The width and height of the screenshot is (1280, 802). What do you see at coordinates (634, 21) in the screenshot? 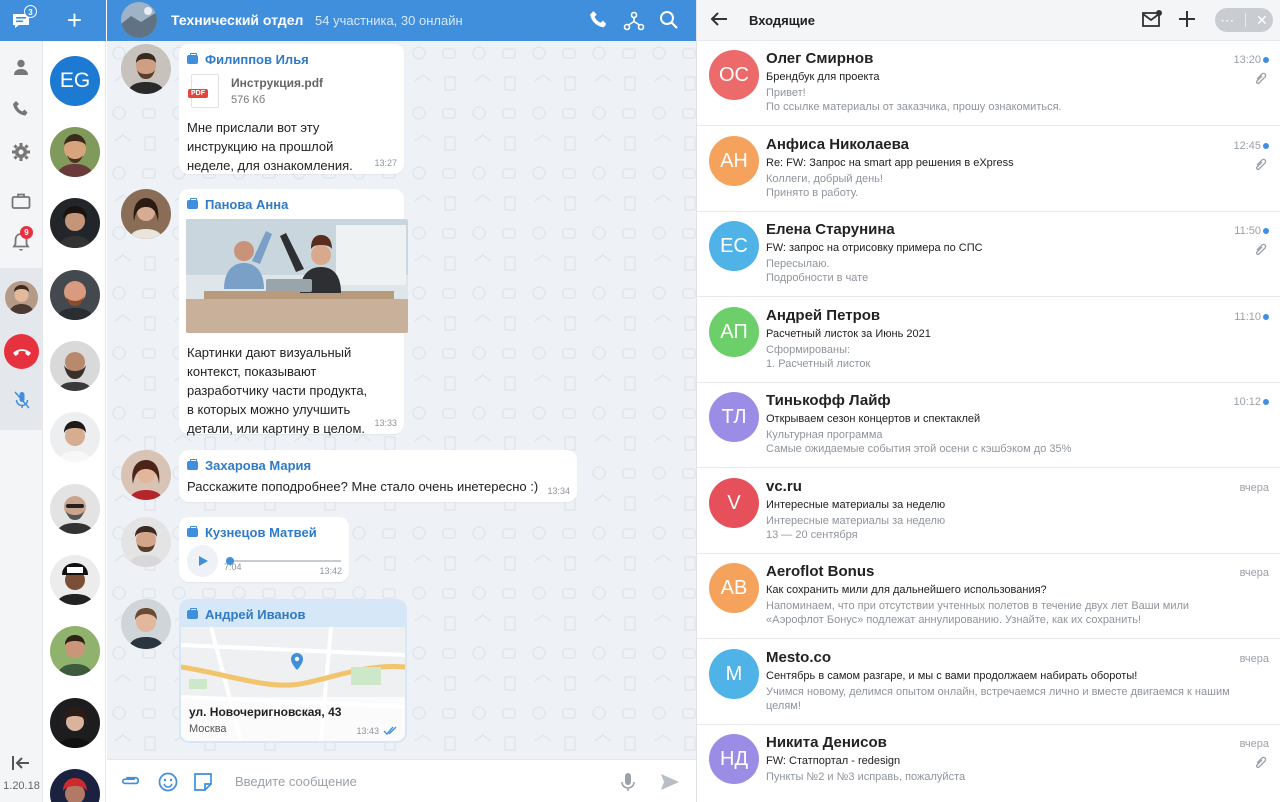
I see `chat-tree-icon` at bounding box center [634, 21].